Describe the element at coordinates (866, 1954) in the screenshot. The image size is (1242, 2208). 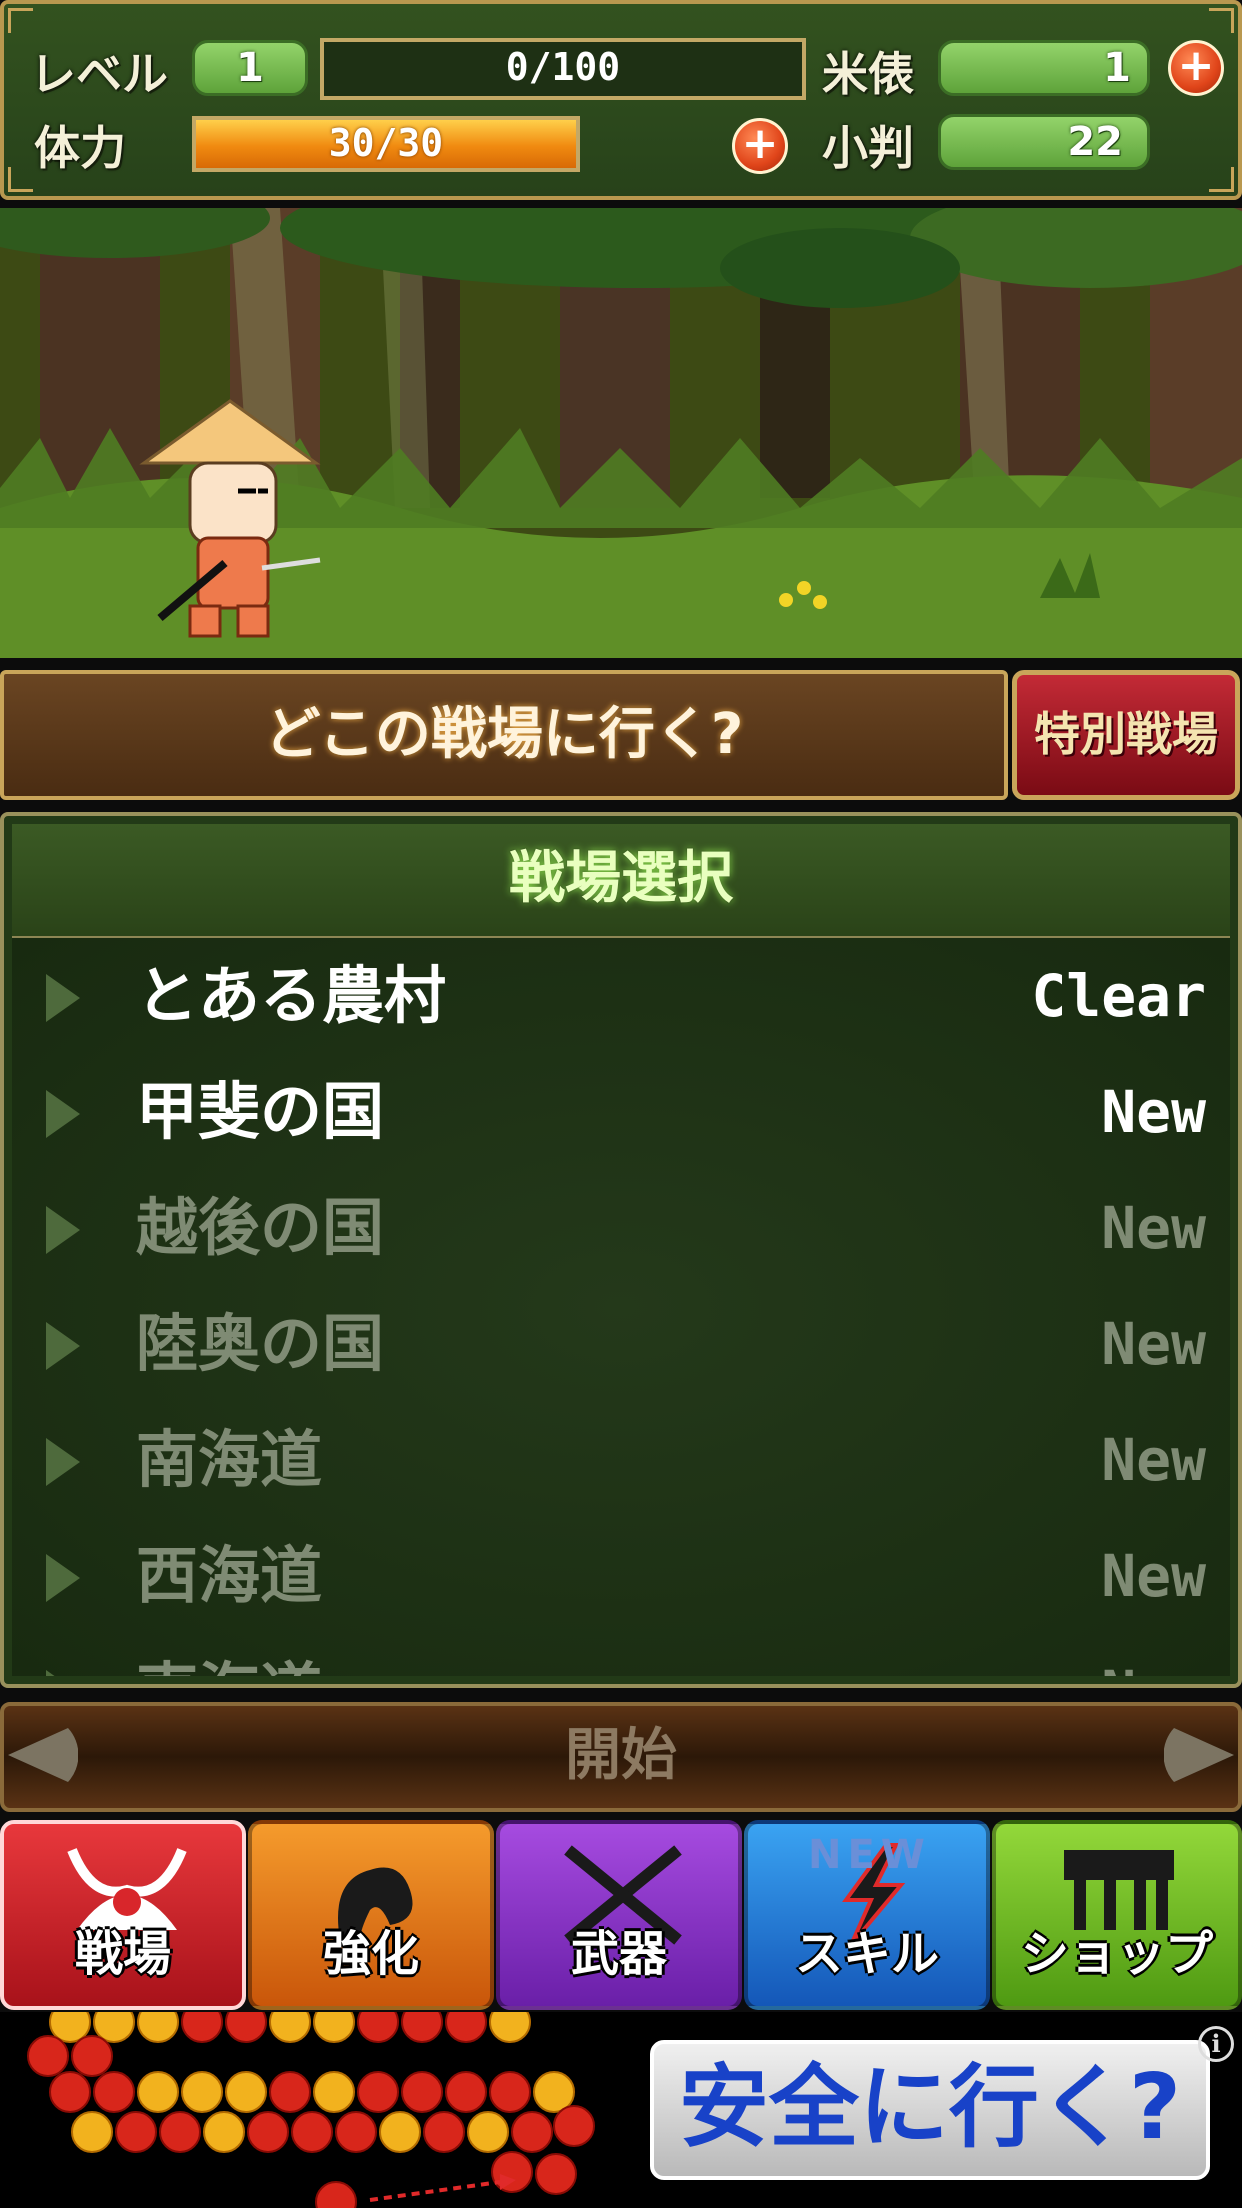
I see `nav-label: スキル` at that location.